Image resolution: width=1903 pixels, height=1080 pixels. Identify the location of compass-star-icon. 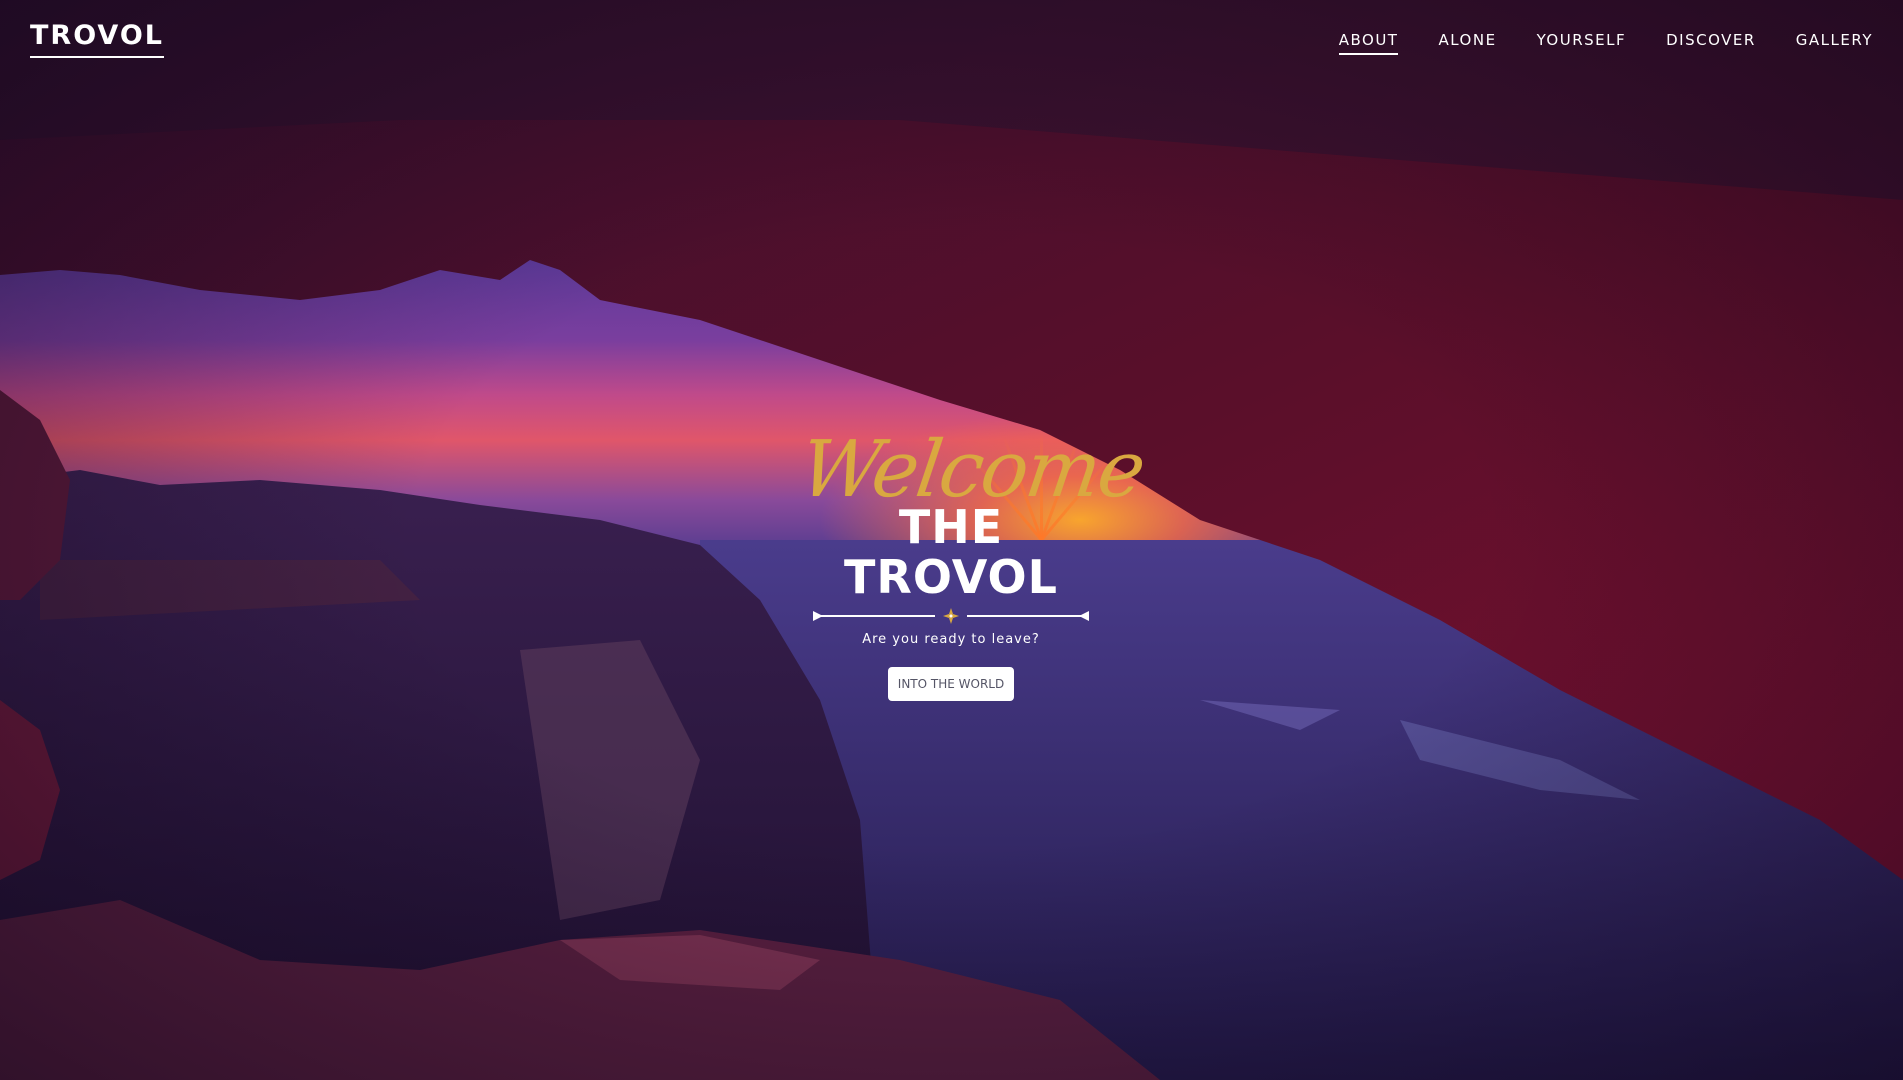
(951, 616).